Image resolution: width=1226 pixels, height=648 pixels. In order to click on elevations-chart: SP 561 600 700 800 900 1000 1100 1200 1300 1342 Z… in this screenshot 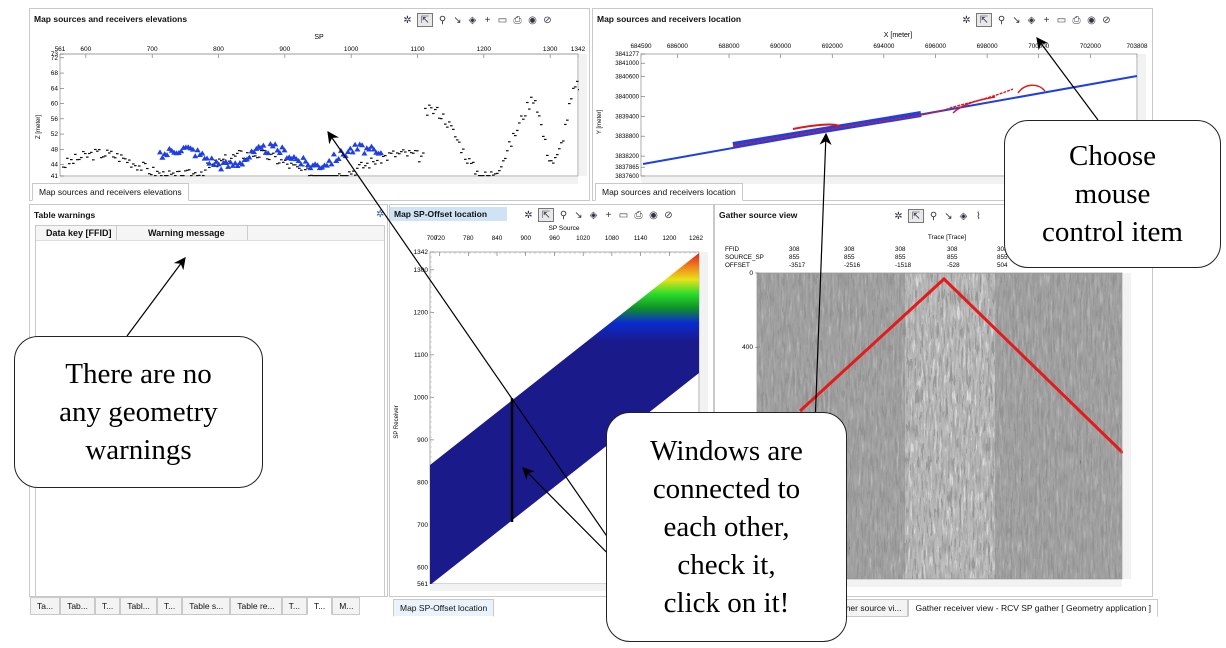, I will do `click(310, 111)`.